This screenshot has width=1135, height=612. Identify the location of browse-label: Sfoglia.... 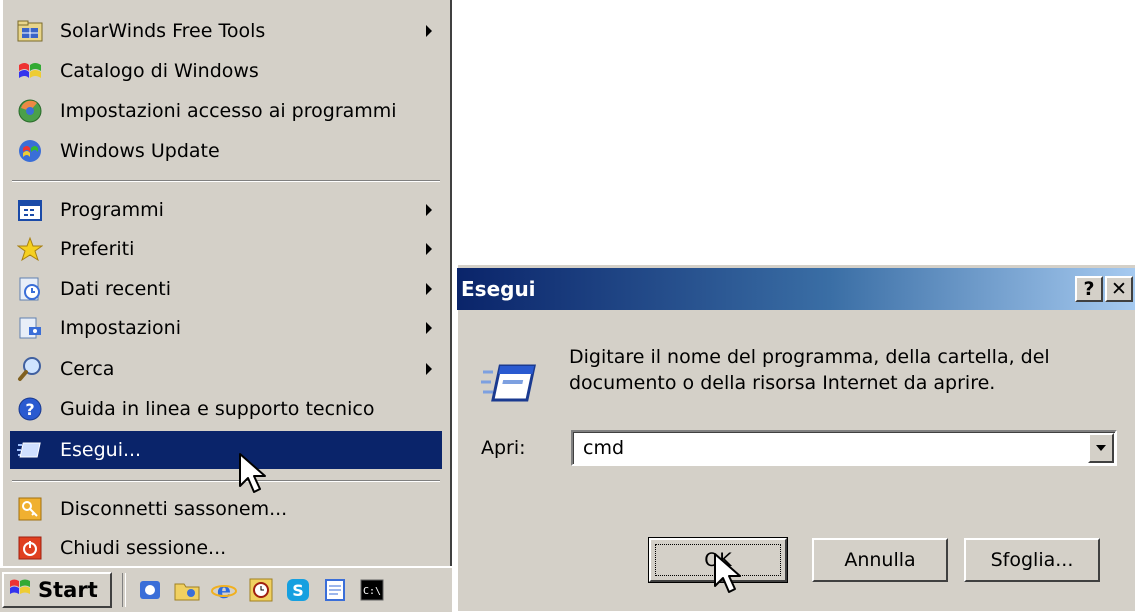
(1032, 560).